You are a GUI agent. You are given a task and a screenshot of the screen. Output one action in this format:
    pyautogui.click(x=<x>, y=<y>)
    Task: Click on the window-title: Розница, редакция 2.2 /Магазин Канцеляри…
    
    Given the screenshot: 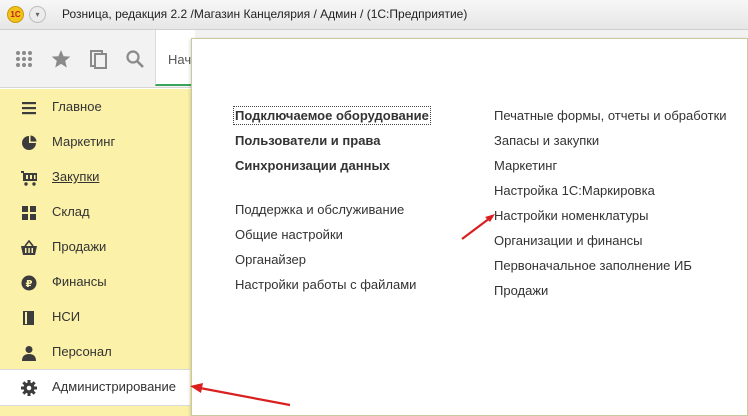 What is the action you would take?
    pyautogui.click(x=265, y=14)
    